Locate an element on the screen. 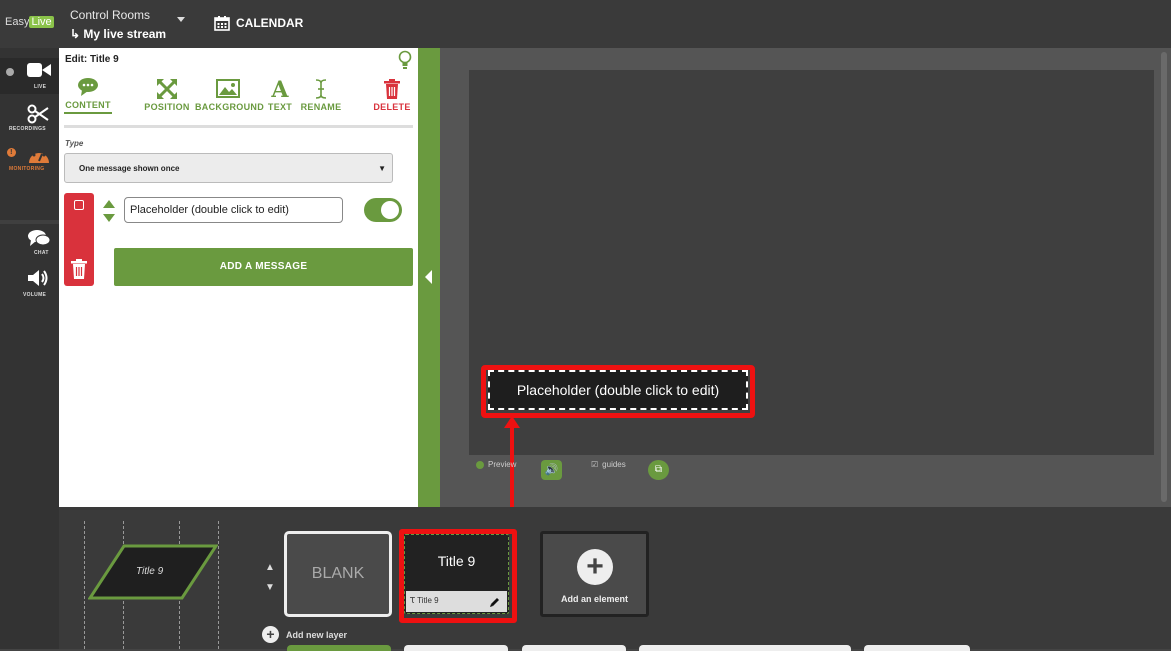  rail-label-chat: CHAT is located at coordinates (41, 253).